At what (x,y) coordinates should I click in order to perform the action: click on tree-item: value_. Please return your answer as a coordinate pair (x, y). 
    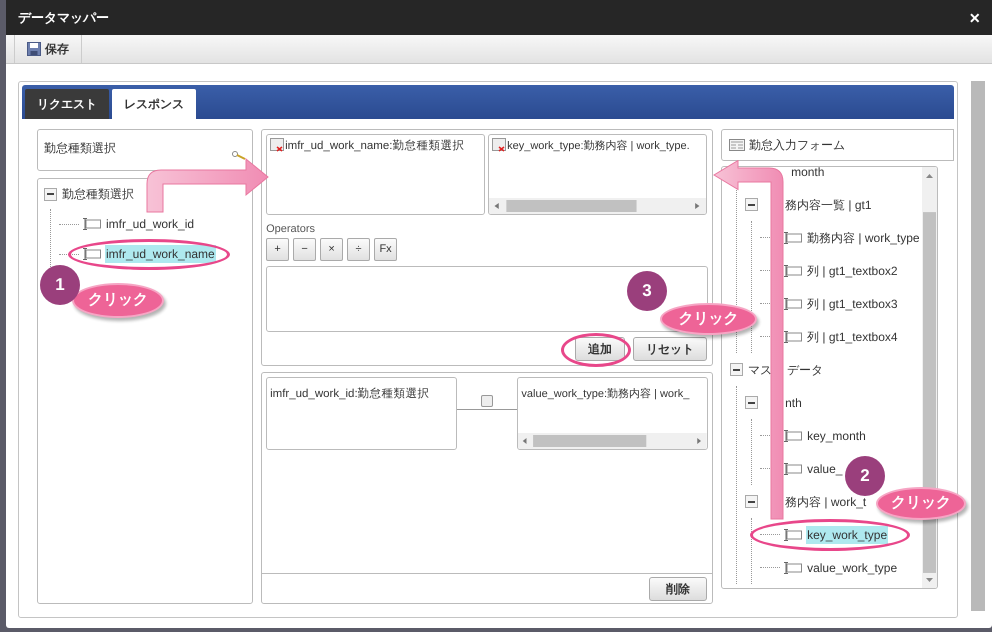
    Looking at the image, I should click on (825, 469).